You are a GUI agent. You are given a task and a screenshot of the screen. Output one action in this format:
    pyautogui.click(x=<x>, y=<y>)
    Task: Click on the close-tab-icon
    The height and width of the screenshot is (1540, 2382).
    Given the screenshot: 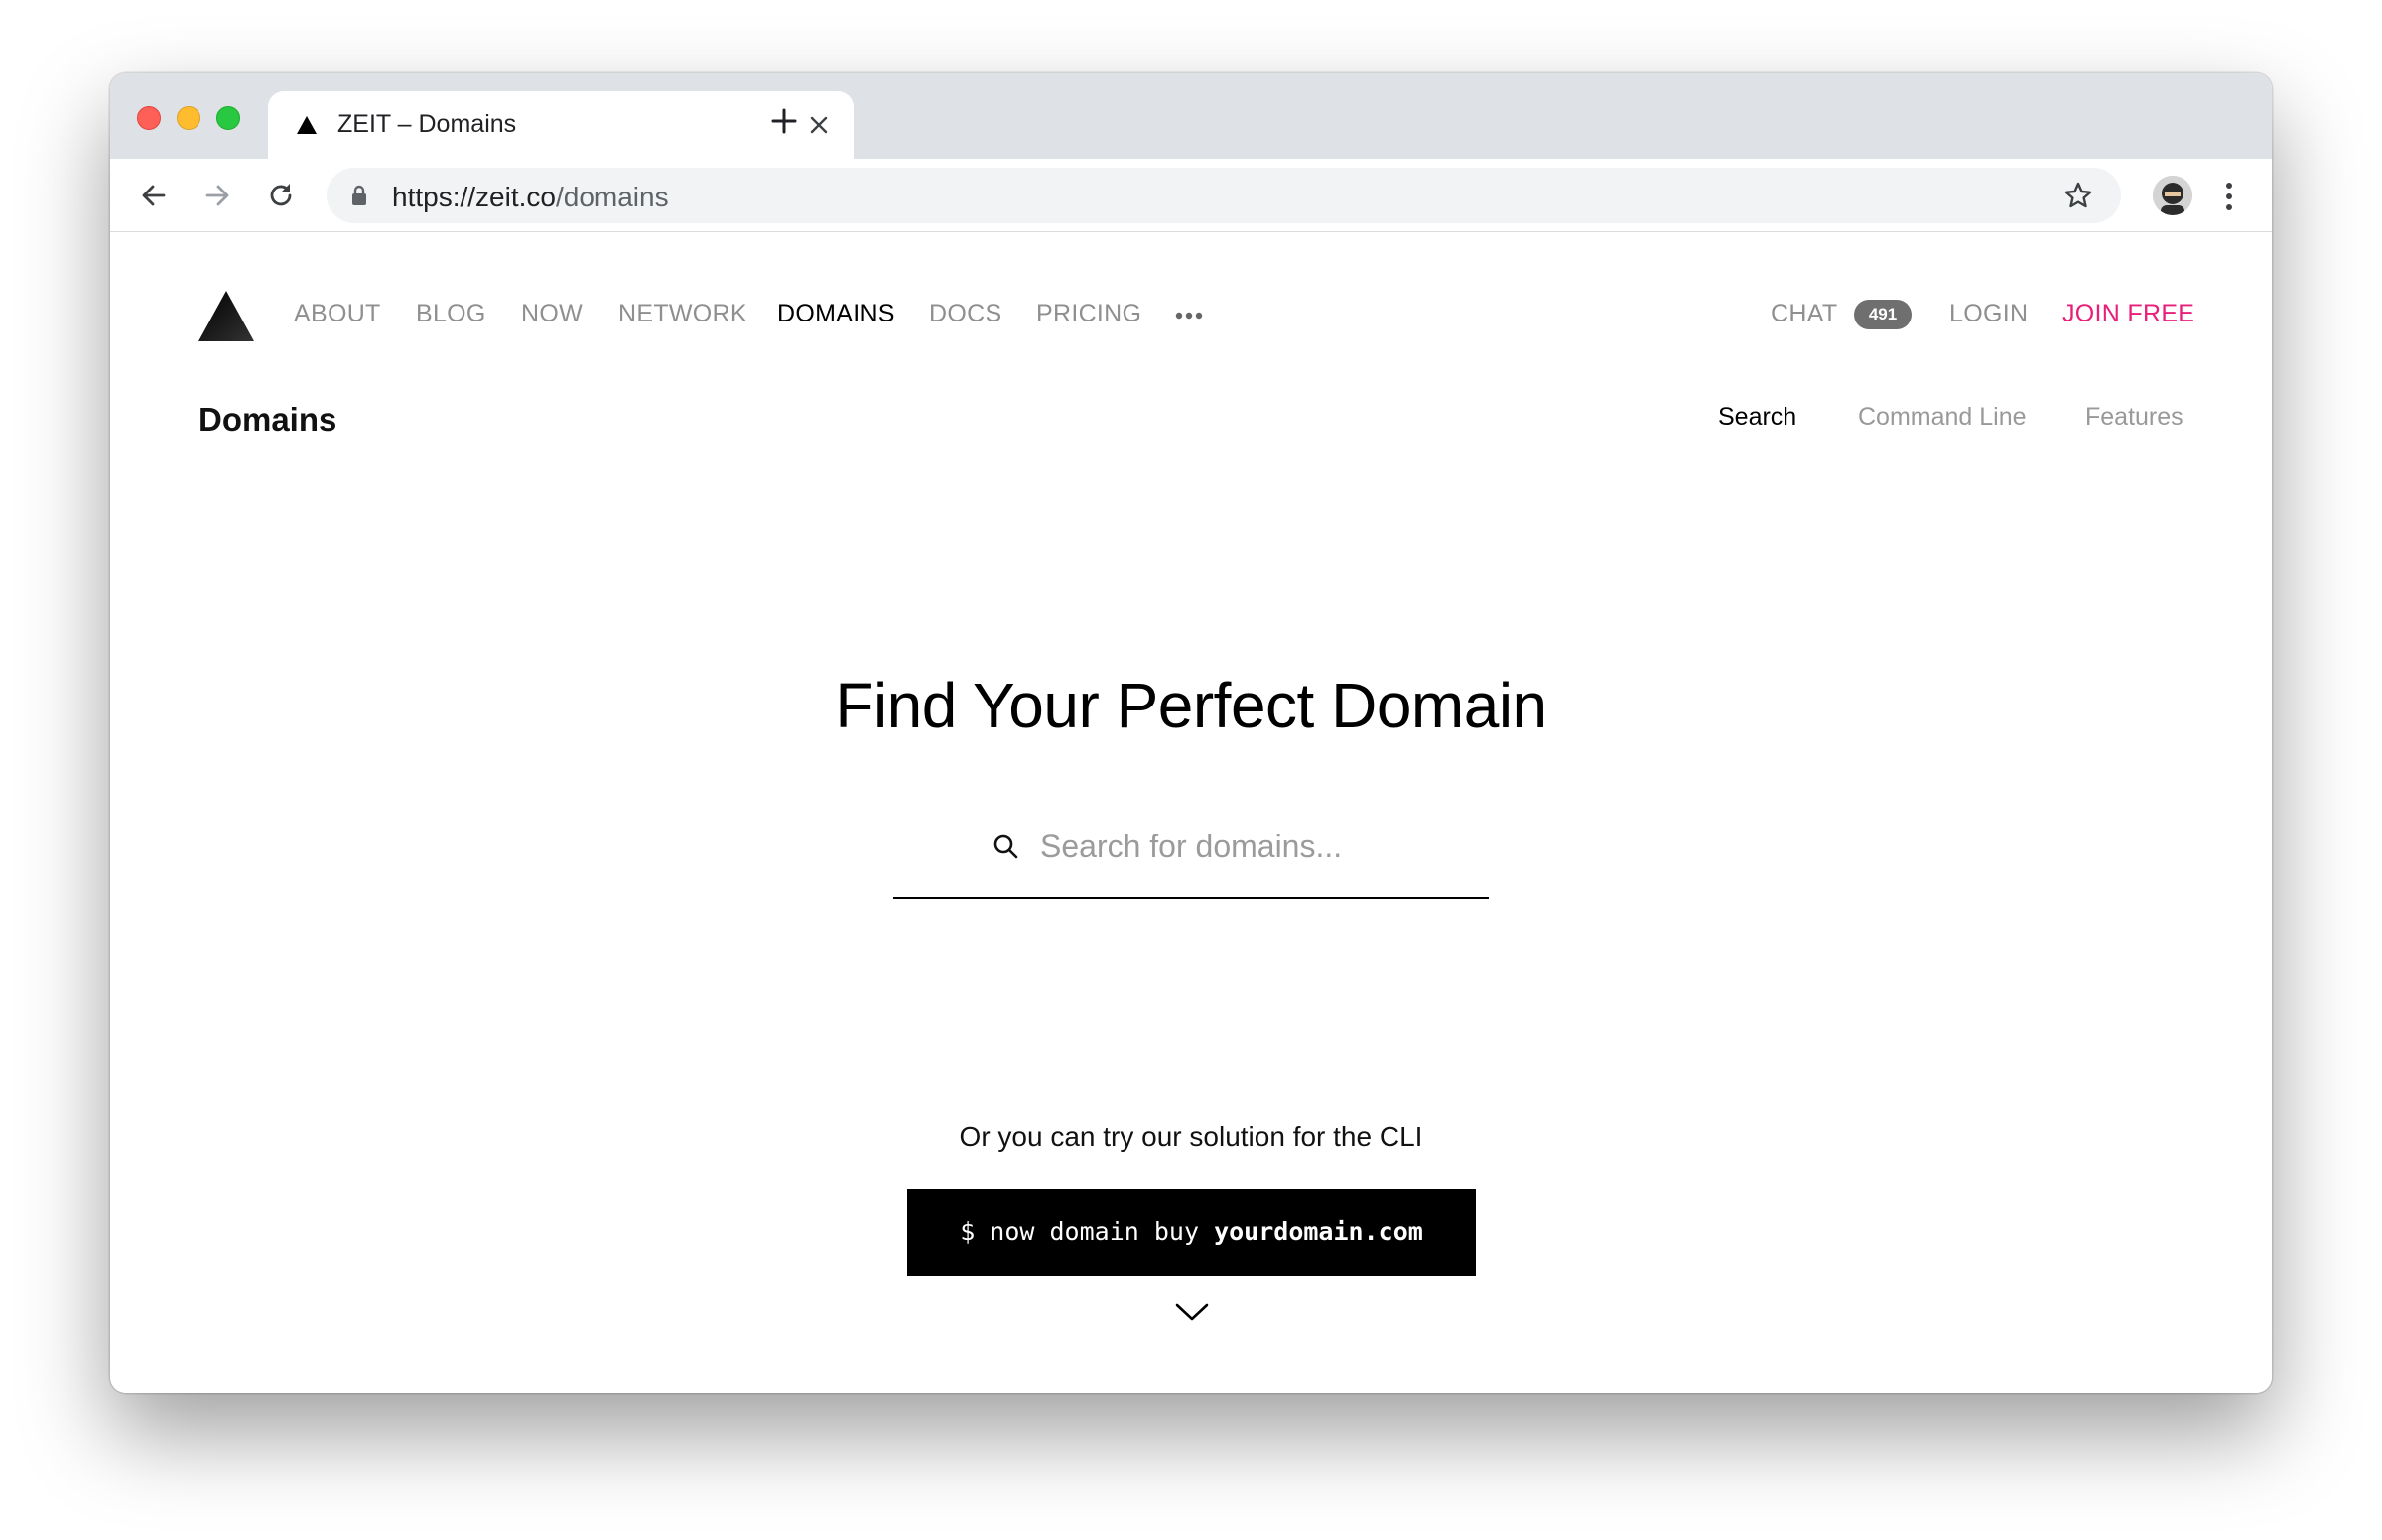 What is the action you would take?
    pyautogui.click(x=819, y=125)
    